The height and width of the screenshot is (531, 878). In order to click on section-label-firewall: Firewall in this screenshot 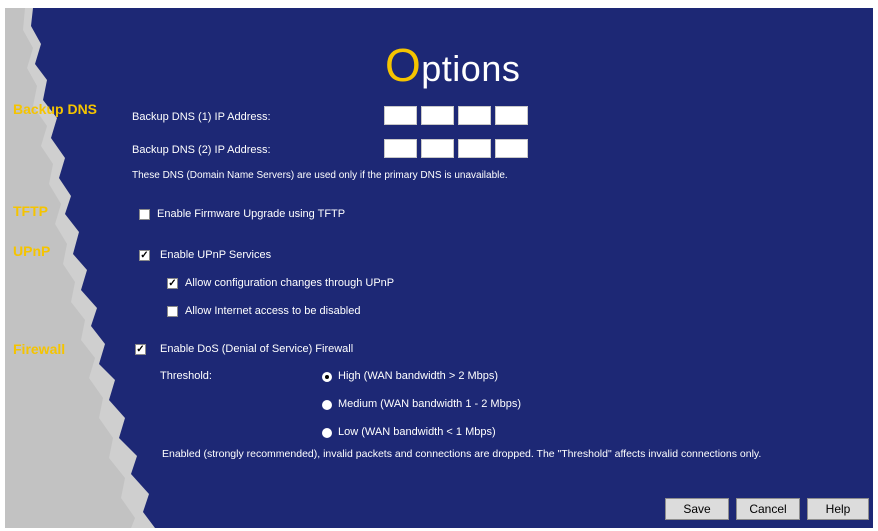, I will do `click(39, 349)`.